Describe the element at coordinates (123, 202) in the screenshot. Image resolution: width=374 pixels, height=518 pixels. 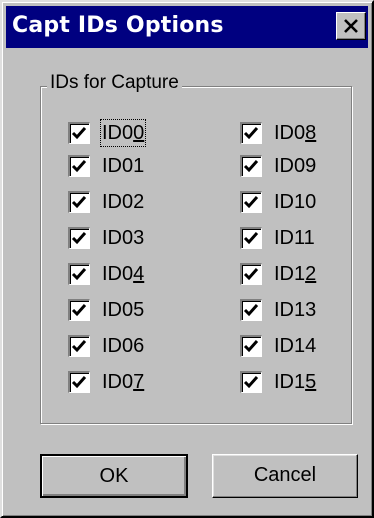
I see `checkbox-label: ID02` at that location.